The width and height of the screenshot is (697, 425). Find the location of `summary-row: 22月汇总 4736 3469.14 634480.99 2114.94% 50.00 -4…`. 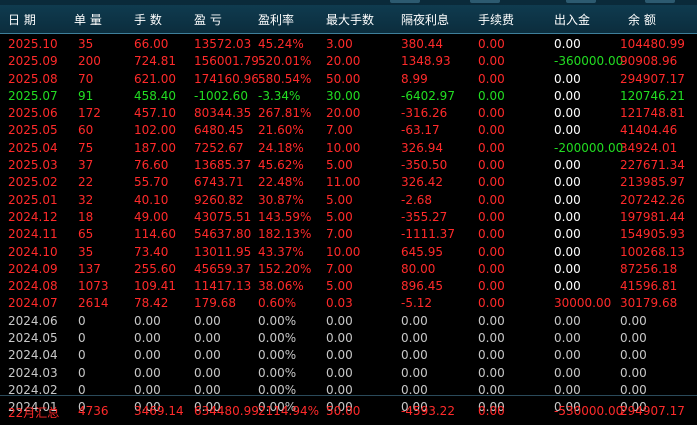

summary-row: 22月汇总 4736 3469.14 634480.99 2114.94% 50.00 -4… is located at coordinates (348, 412).